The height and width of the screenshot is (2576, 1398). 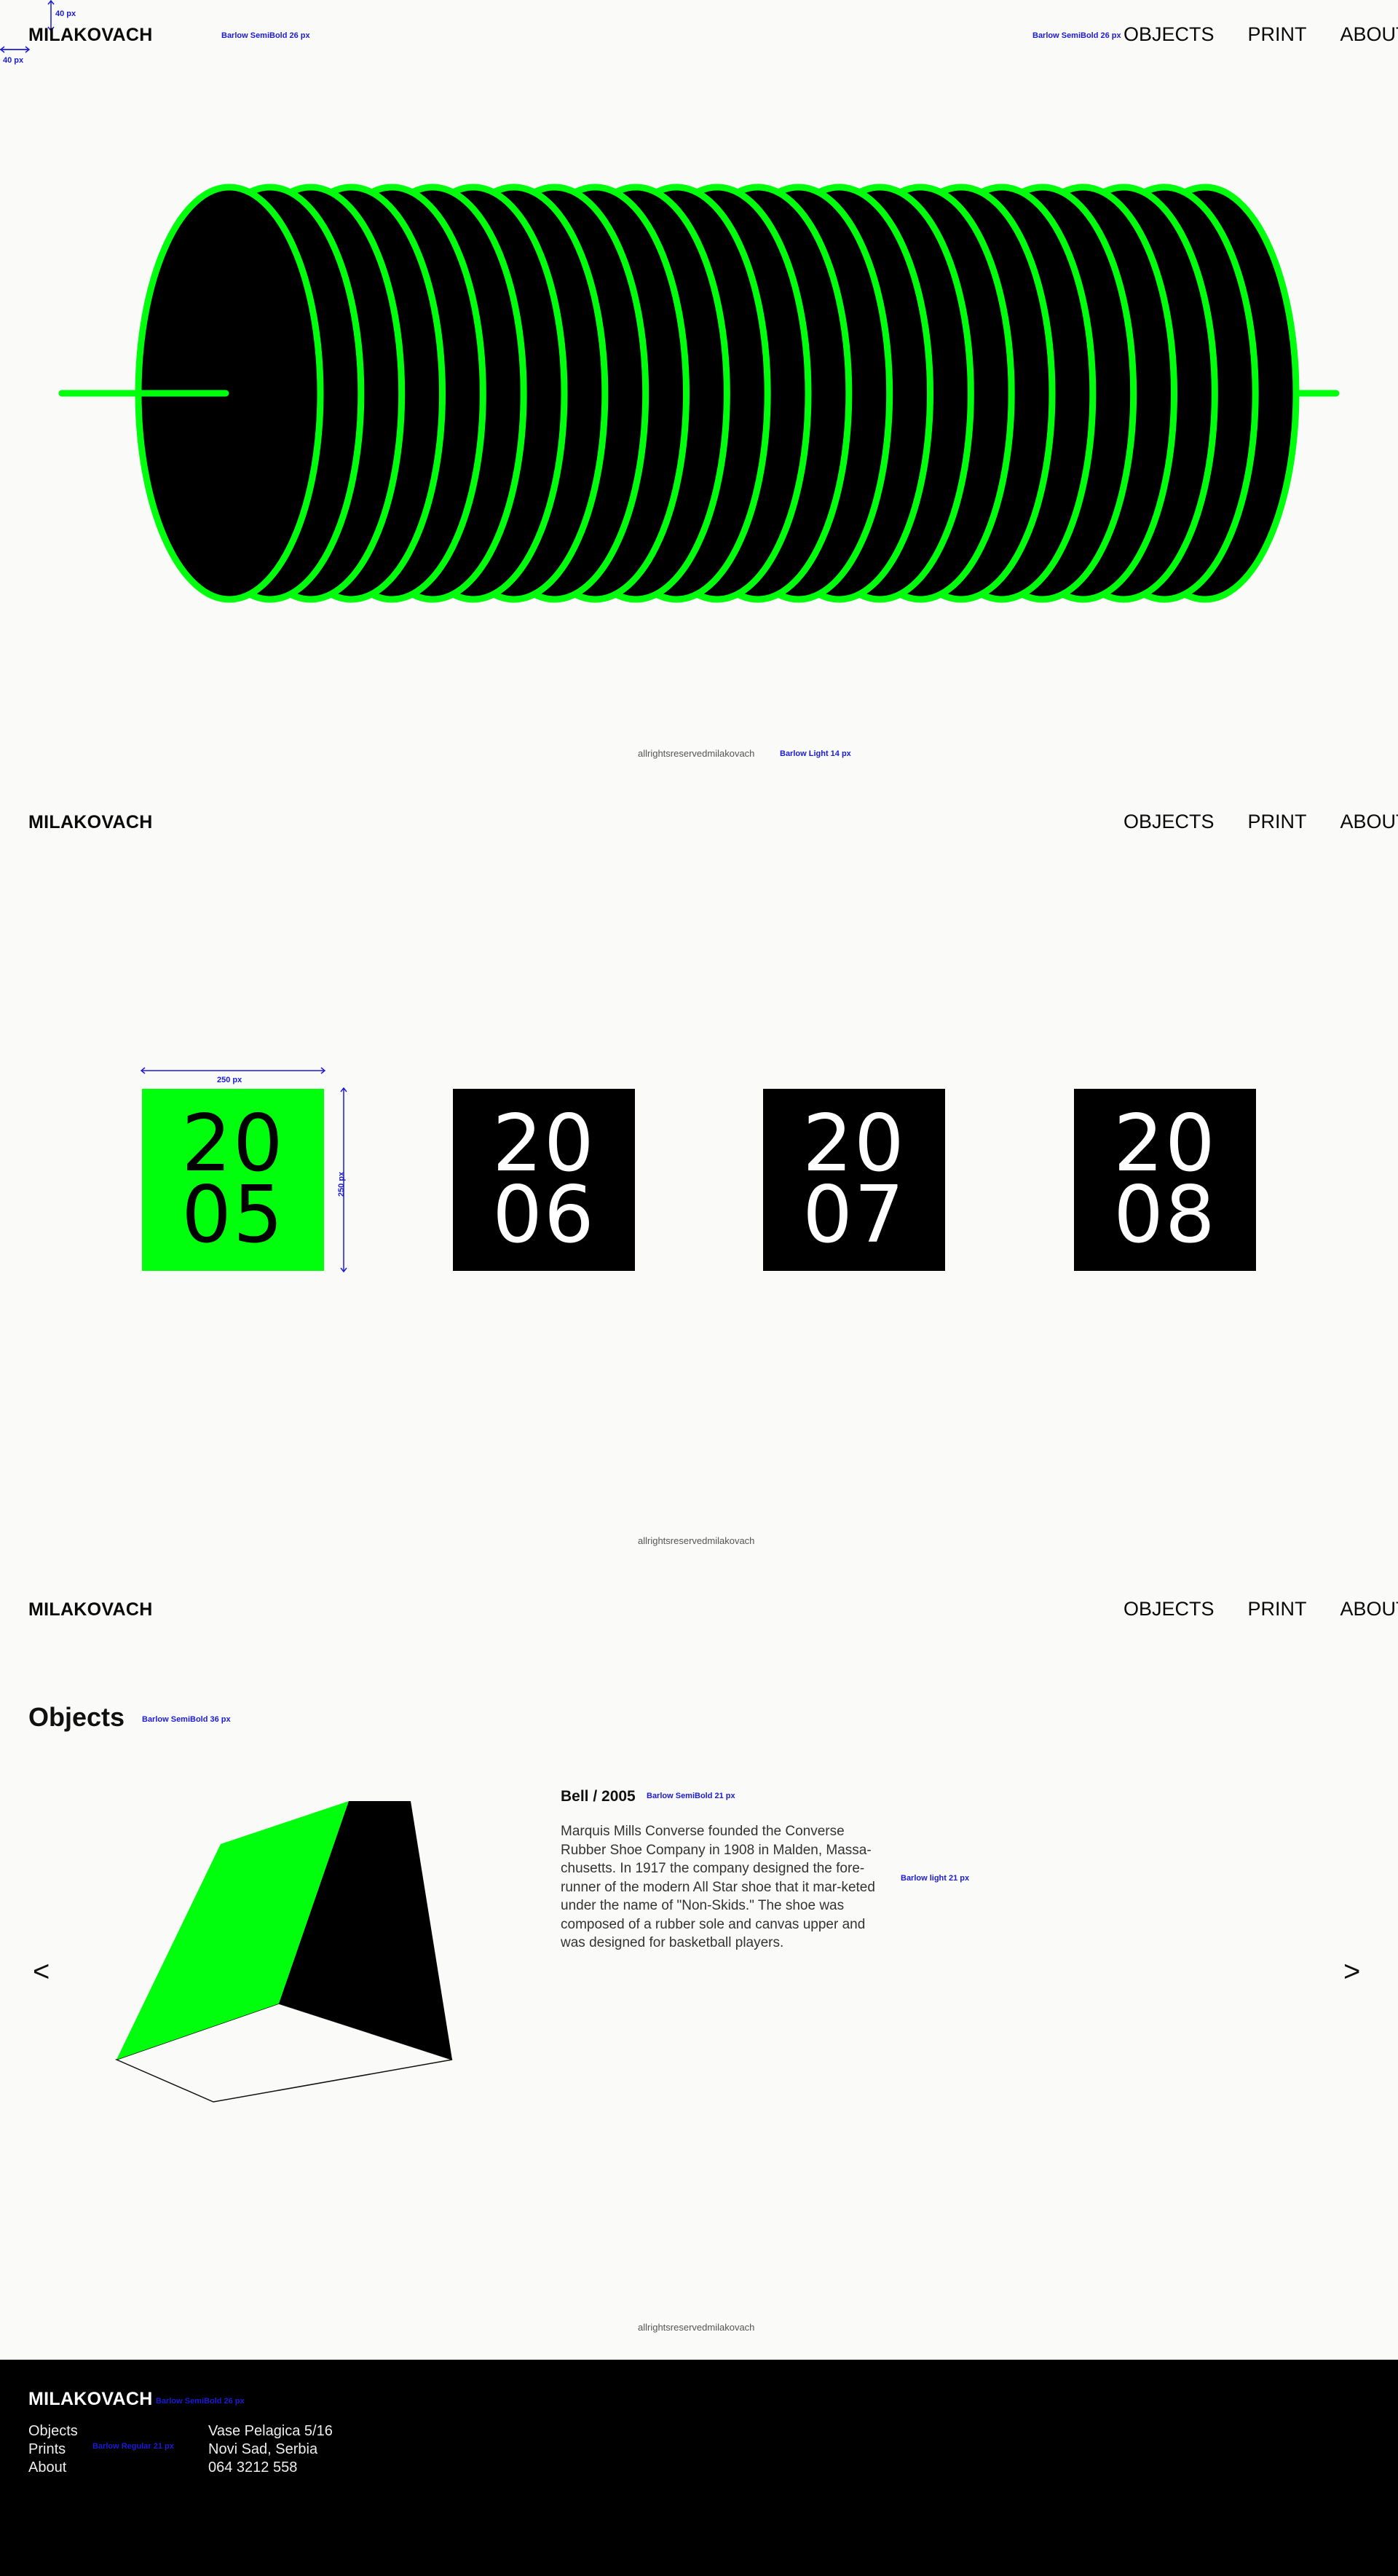 I want to click on footer-logo-font-annotation: Barlow SemiBold 26 px, so click(x=200, y=2401).